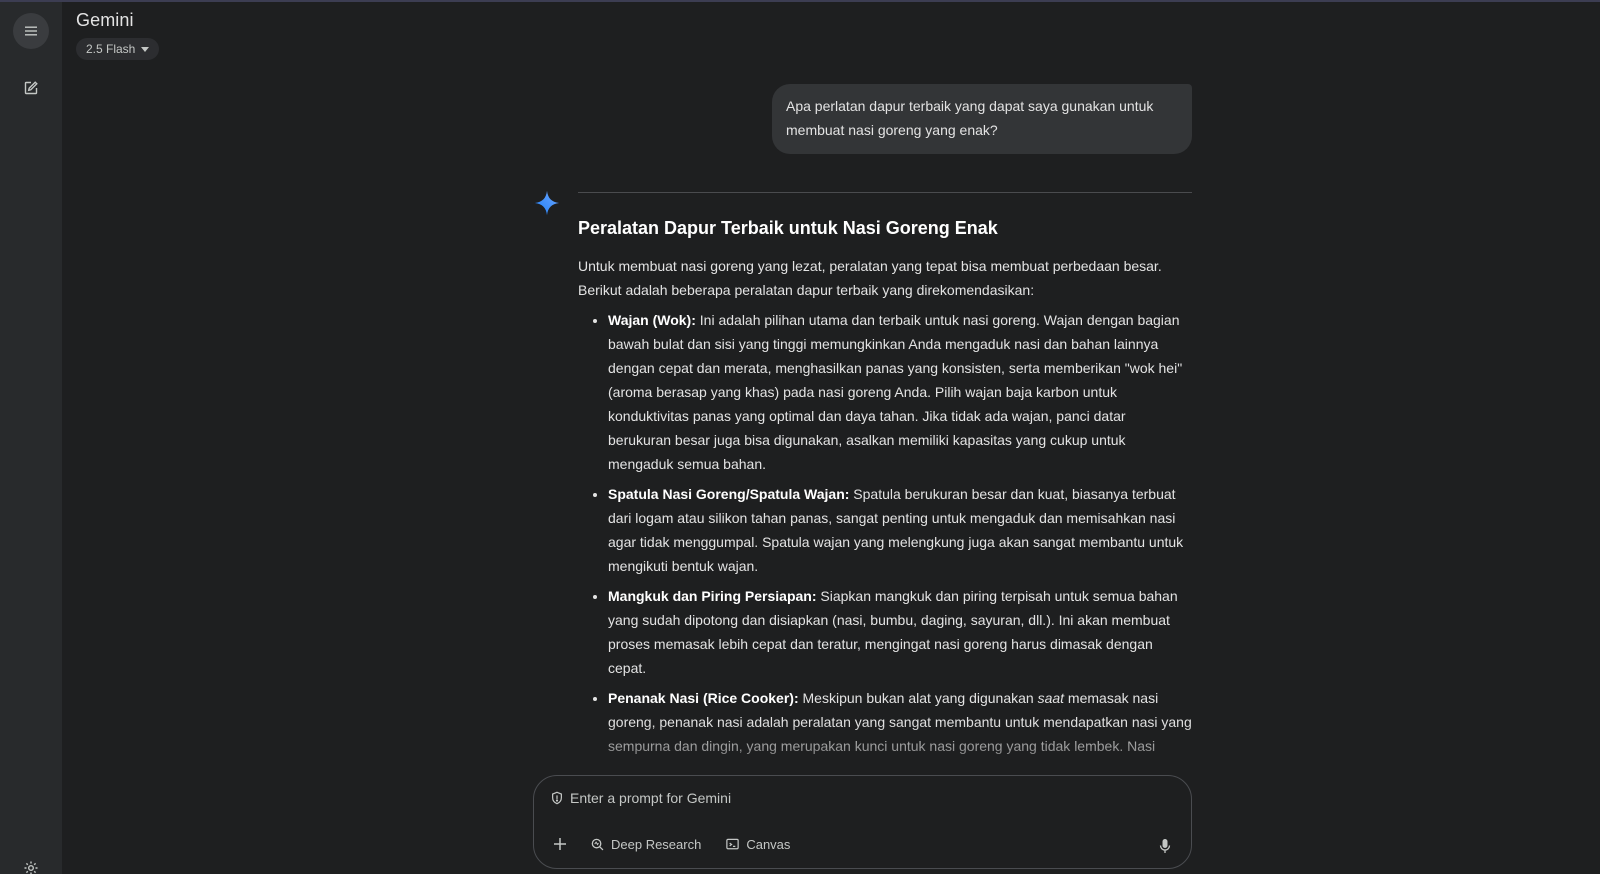 This screenshot has height=874, width=1600. What do you see at coordinates (850, 798) in the screenshot?
I see `prompt-input` at bounding box center [850, 798].